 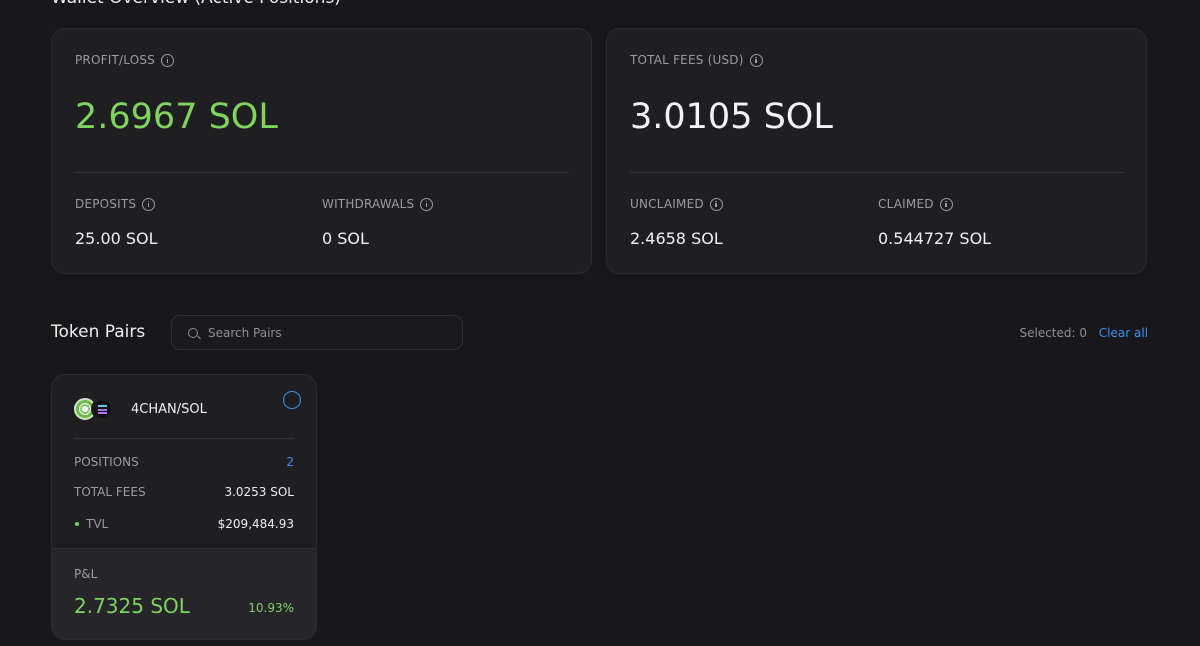 What do you see at coordinates (427, 204) in the screenshot?
I see `withdrawals-info-icon` at bounding box center [427, 204].